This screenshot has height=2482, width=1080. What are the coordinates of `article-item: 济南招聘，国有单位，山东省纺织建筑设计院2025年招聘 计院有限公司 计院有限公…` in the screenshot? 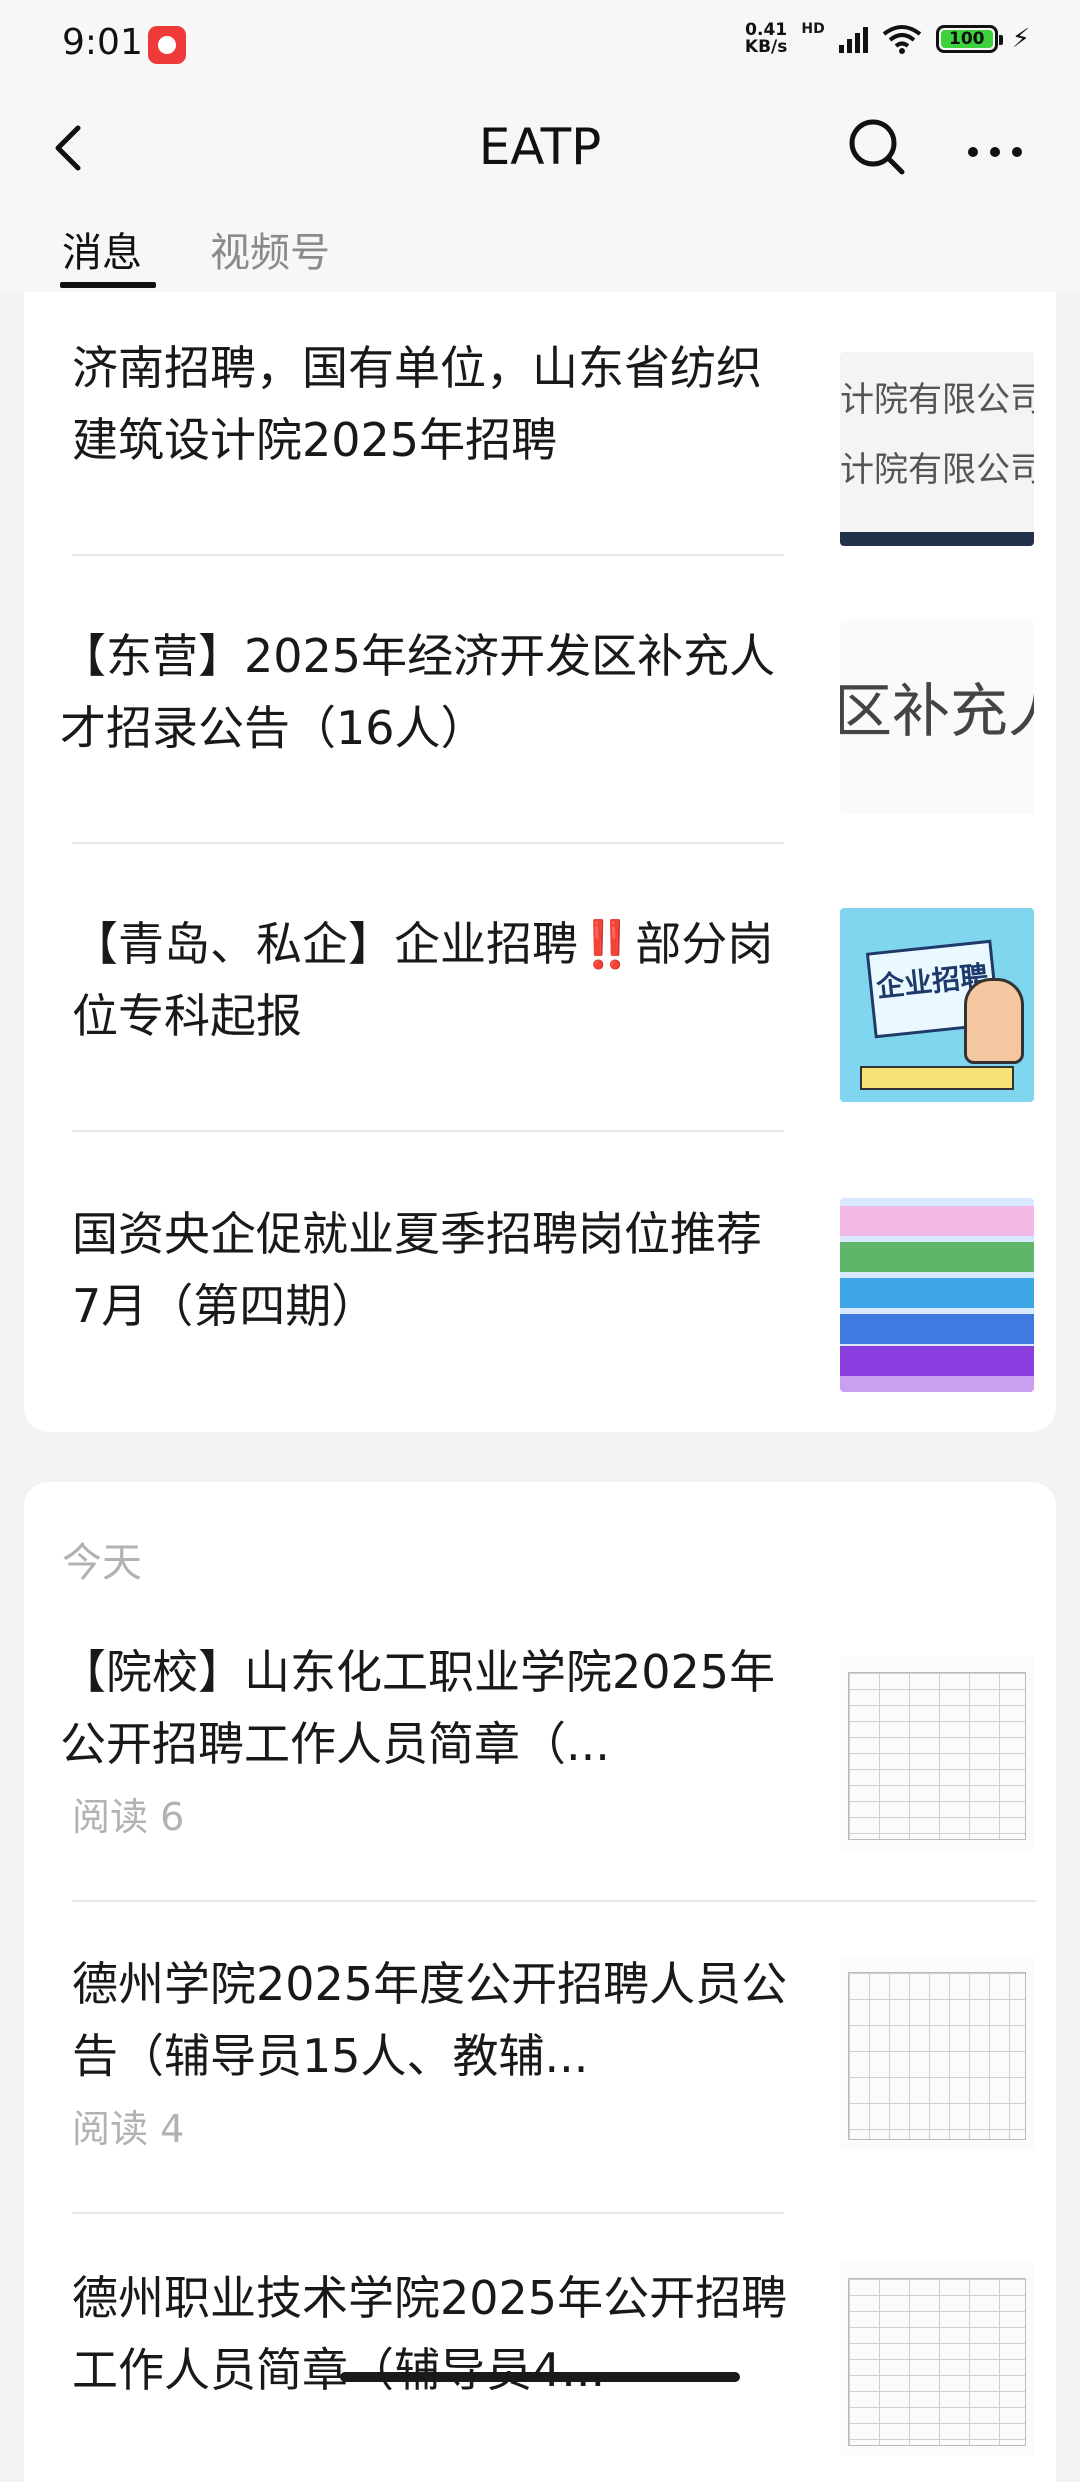 It's located at (553, 439).